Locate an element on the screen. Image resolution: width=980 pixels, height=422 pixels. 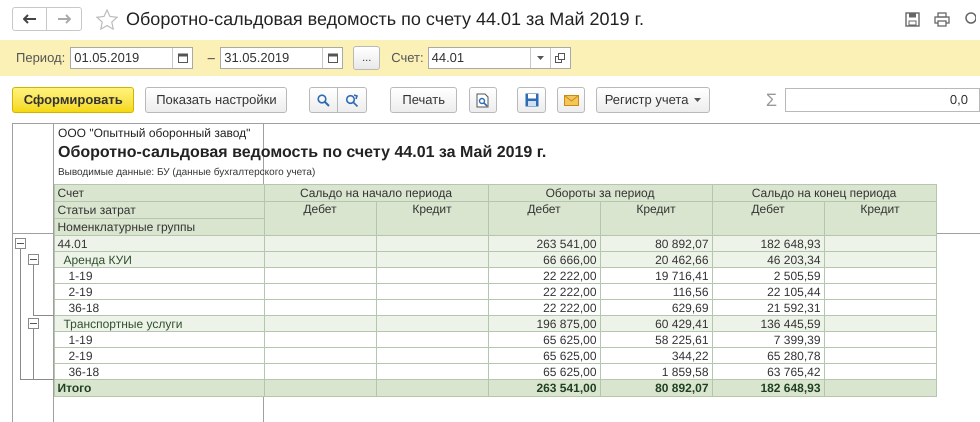
preview-button is located at coordinates (483, 100).